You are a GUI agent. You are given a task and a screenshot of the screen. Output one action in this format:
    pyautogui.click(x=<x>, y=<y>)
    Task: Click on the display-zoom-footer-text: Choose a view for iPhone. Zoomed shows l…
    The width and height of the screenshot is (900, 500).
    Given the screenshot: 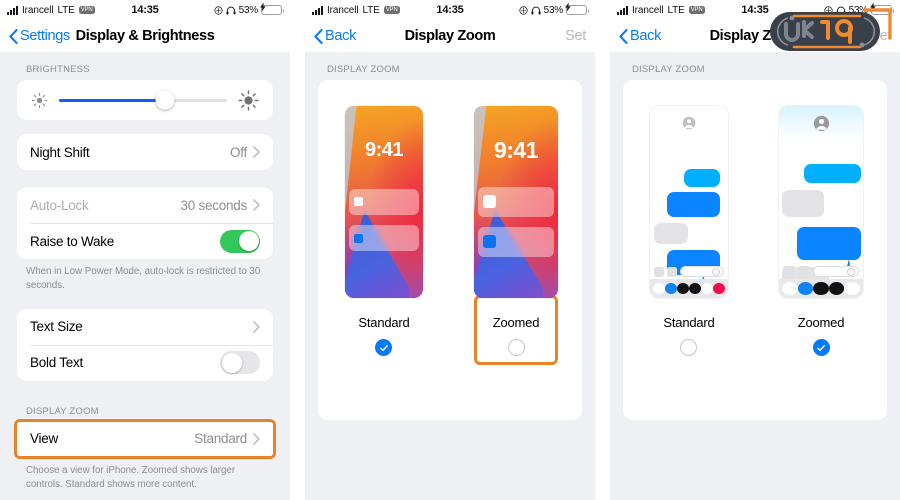 What is the action you would take?
    pyautogui.click(x=131, y=477)
    